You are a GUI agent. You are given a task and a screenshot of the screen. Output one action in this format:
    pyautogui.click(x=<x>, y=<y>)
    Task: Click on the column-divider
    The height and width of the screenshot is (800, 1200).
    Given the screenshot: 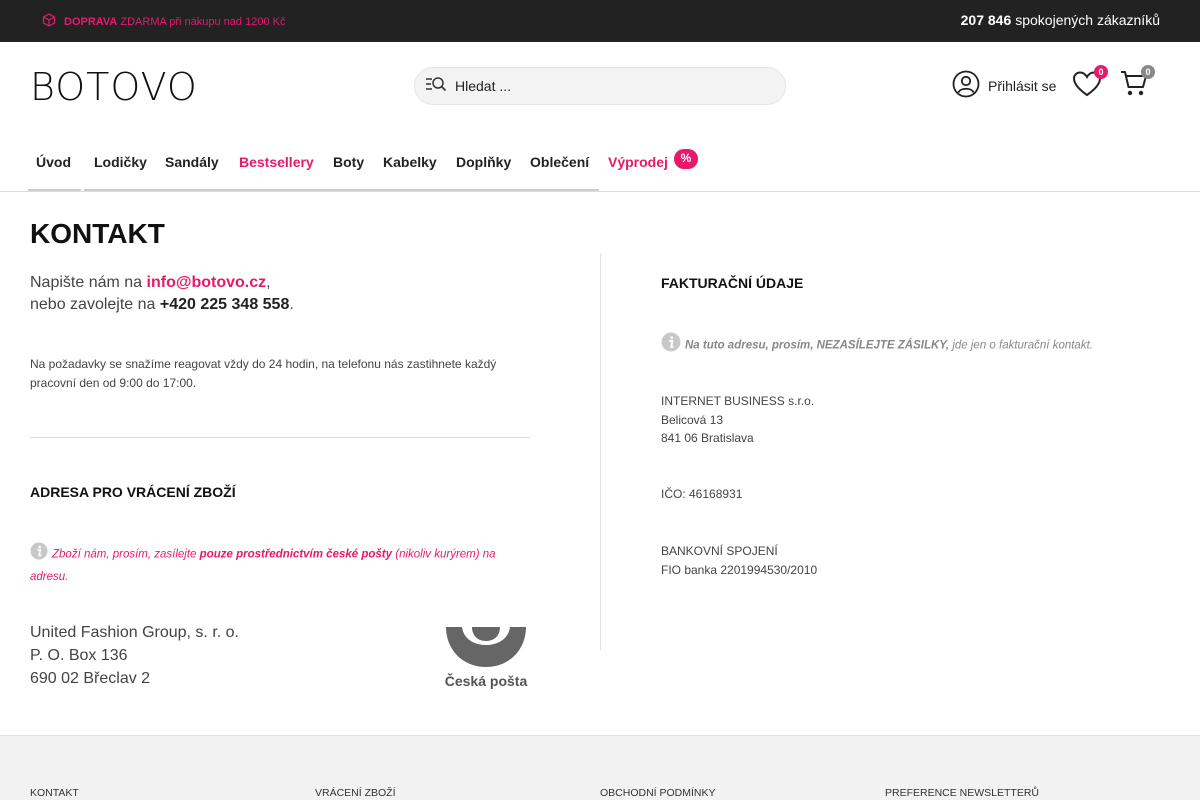 What is the action you would take?
    pyautogui.click(x=600, y=451)
    